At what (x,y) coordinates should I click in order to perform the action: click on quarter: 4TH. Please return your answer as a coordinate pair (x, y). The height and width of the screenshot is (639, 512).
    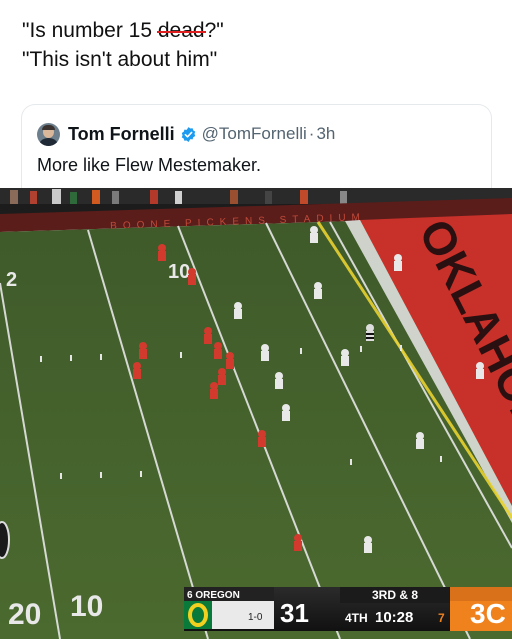
    Looking at the image, I should click on (356, 618).